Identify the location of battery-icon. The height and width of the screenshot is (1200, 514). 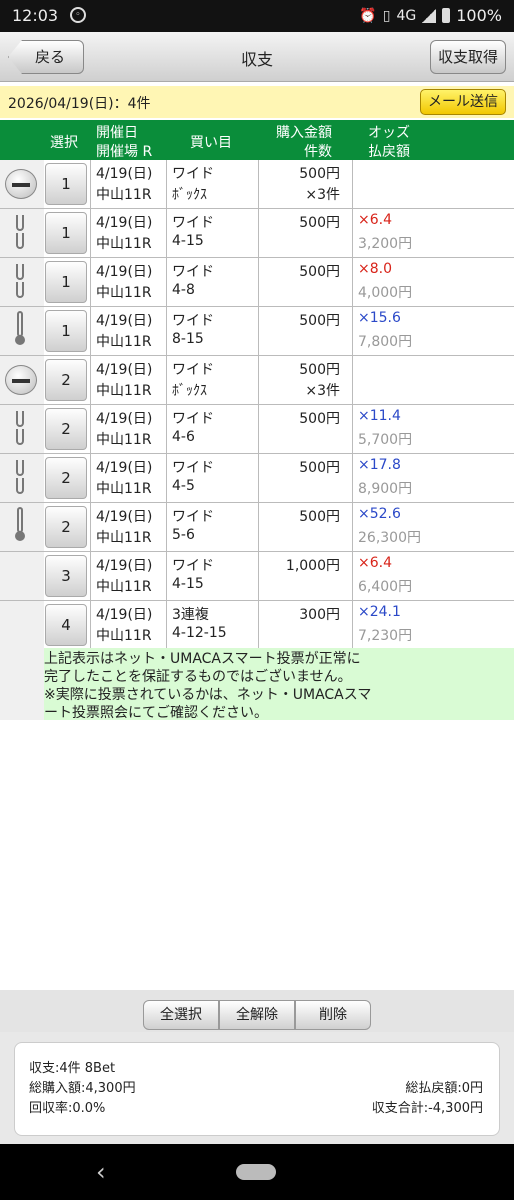
(446, 15).